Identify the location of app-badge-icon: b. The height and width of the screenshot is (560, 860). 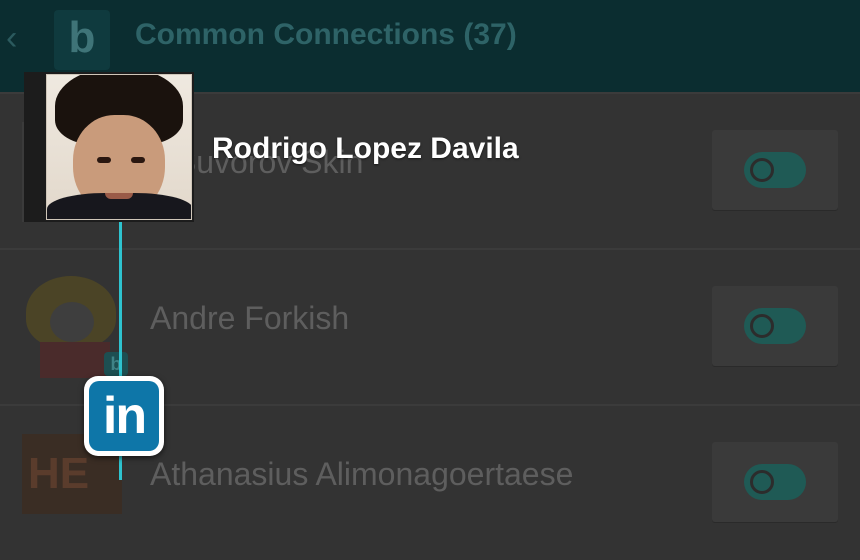
(116, 364).